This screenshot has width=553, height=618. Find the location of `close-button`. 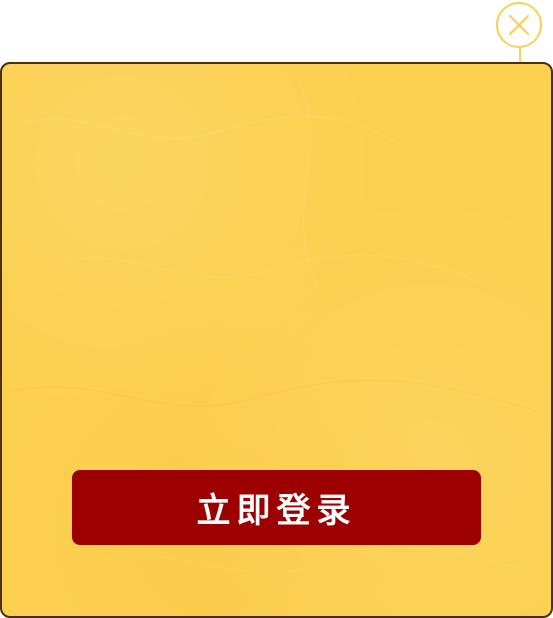

close-button is located at coordinates (519, 25).